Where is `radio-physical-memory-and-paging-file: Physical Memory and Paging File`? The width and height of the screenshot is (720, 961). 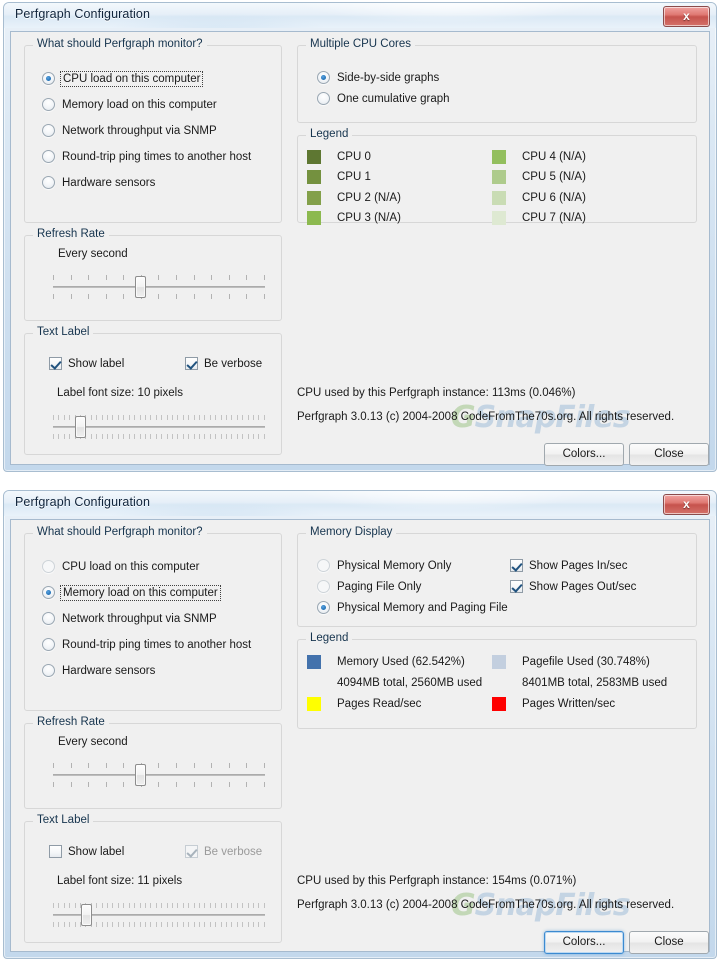 radio-physical-memory-and-paging-file: Physical Memory and Paging File is located at coordinates (412, 607).